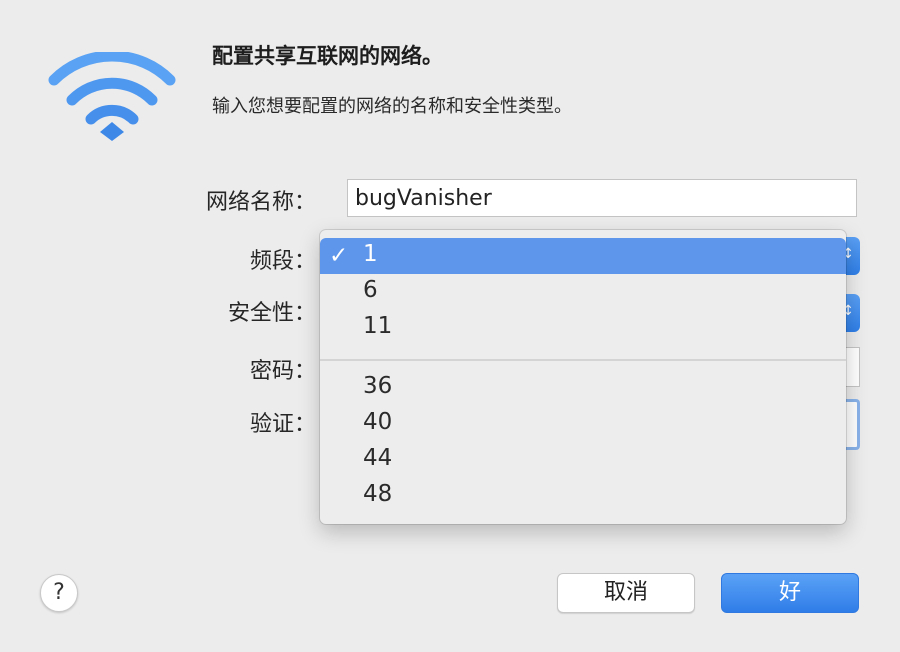  Describe the element at coordinates (626, 593) in the screenshot. I see `cancel-button: 取消` at that location.